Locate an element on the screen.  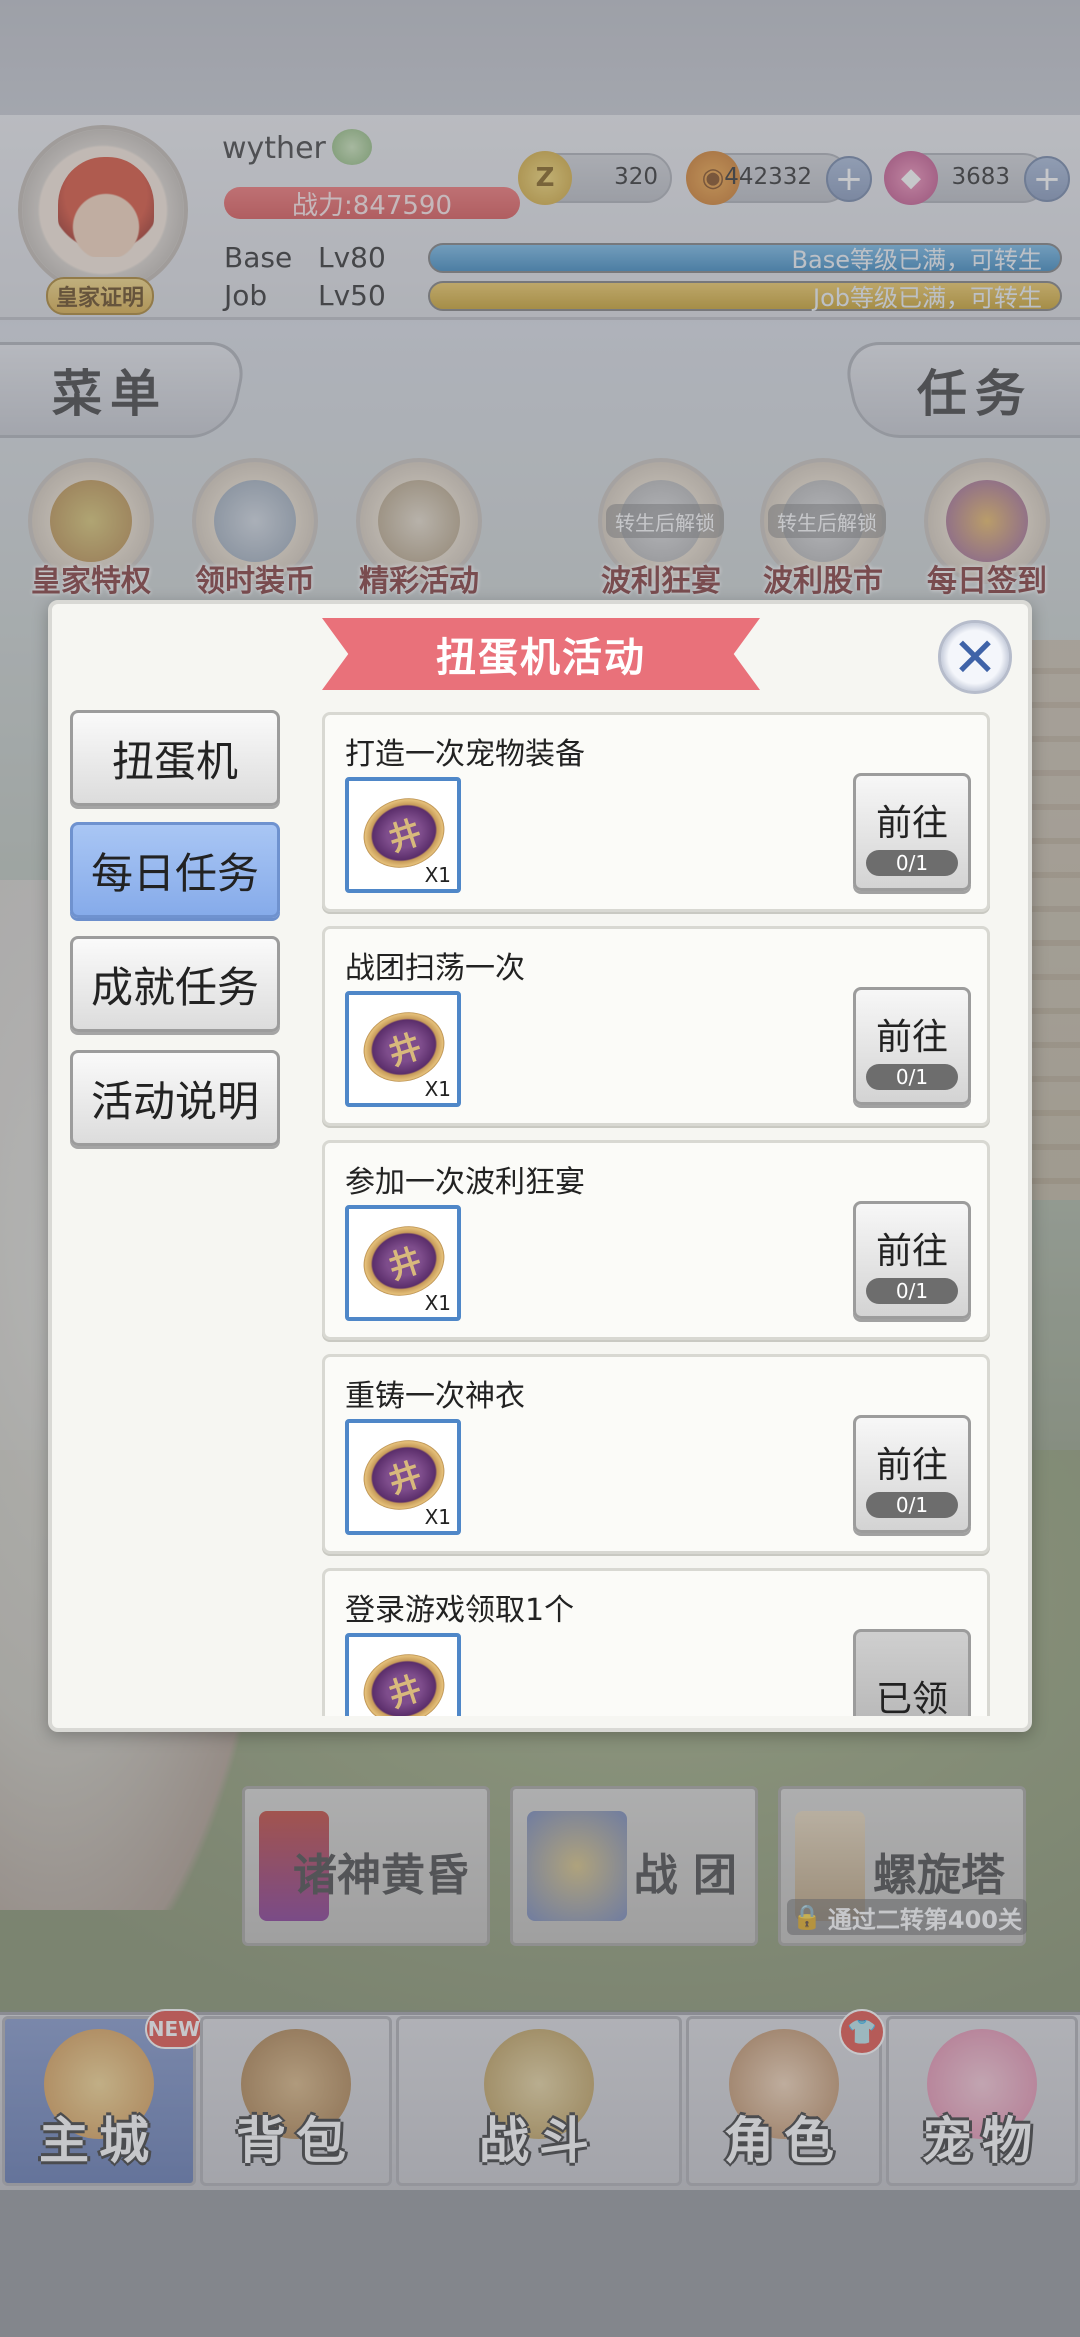
task-title: 打造一次宠物装备 is located at coordinates (465, 754).